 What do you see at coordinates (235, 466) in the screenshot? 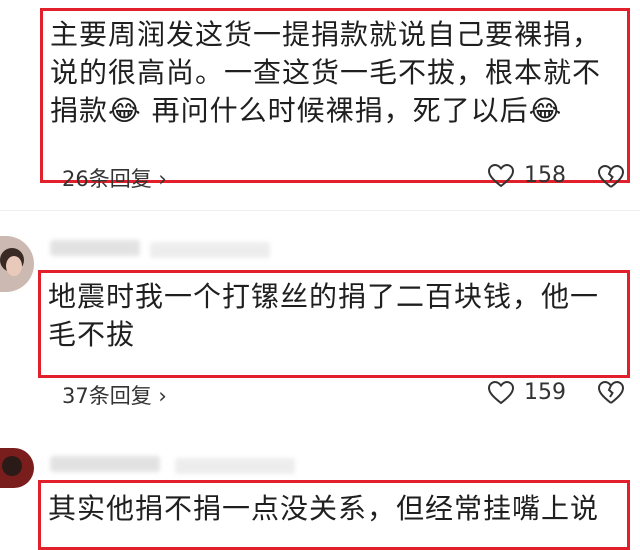
I see `username-blurred-3b` at bounding box center [235, 466].